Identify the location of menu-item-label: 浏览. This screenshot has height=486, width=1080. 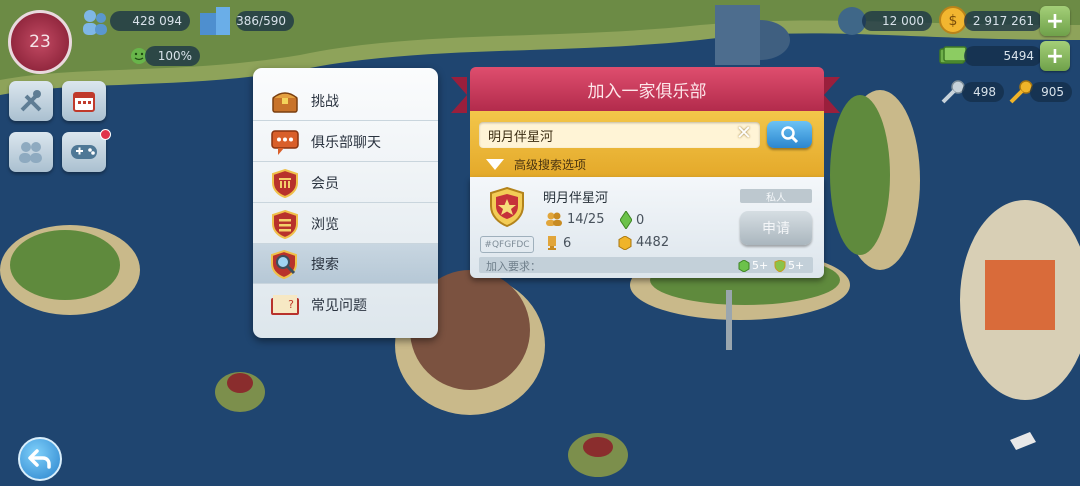
(325, 224).